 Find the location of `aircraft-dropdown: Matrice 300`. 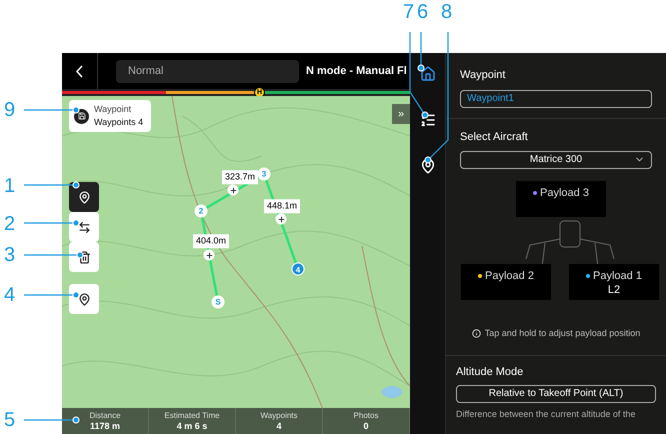

aircraft-dropdown: Matrice 300 is located at coordinates (556, 160).